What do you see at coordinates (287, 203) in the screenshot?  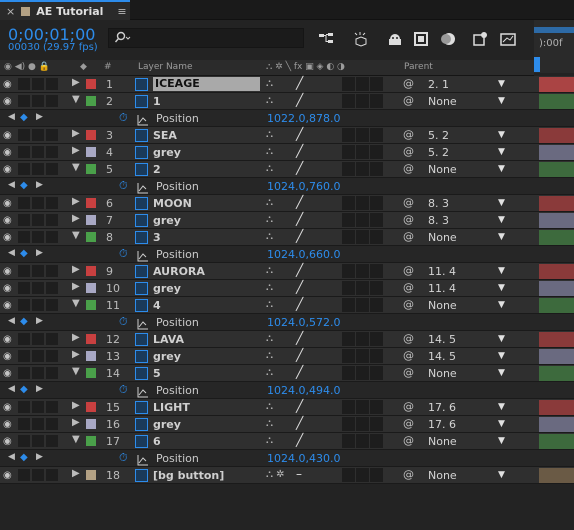 I see `layer-row: ◉ ▶ 6 MOON ⛬ ╱ @8. 3 ▼` at bounding box center [287, 203].